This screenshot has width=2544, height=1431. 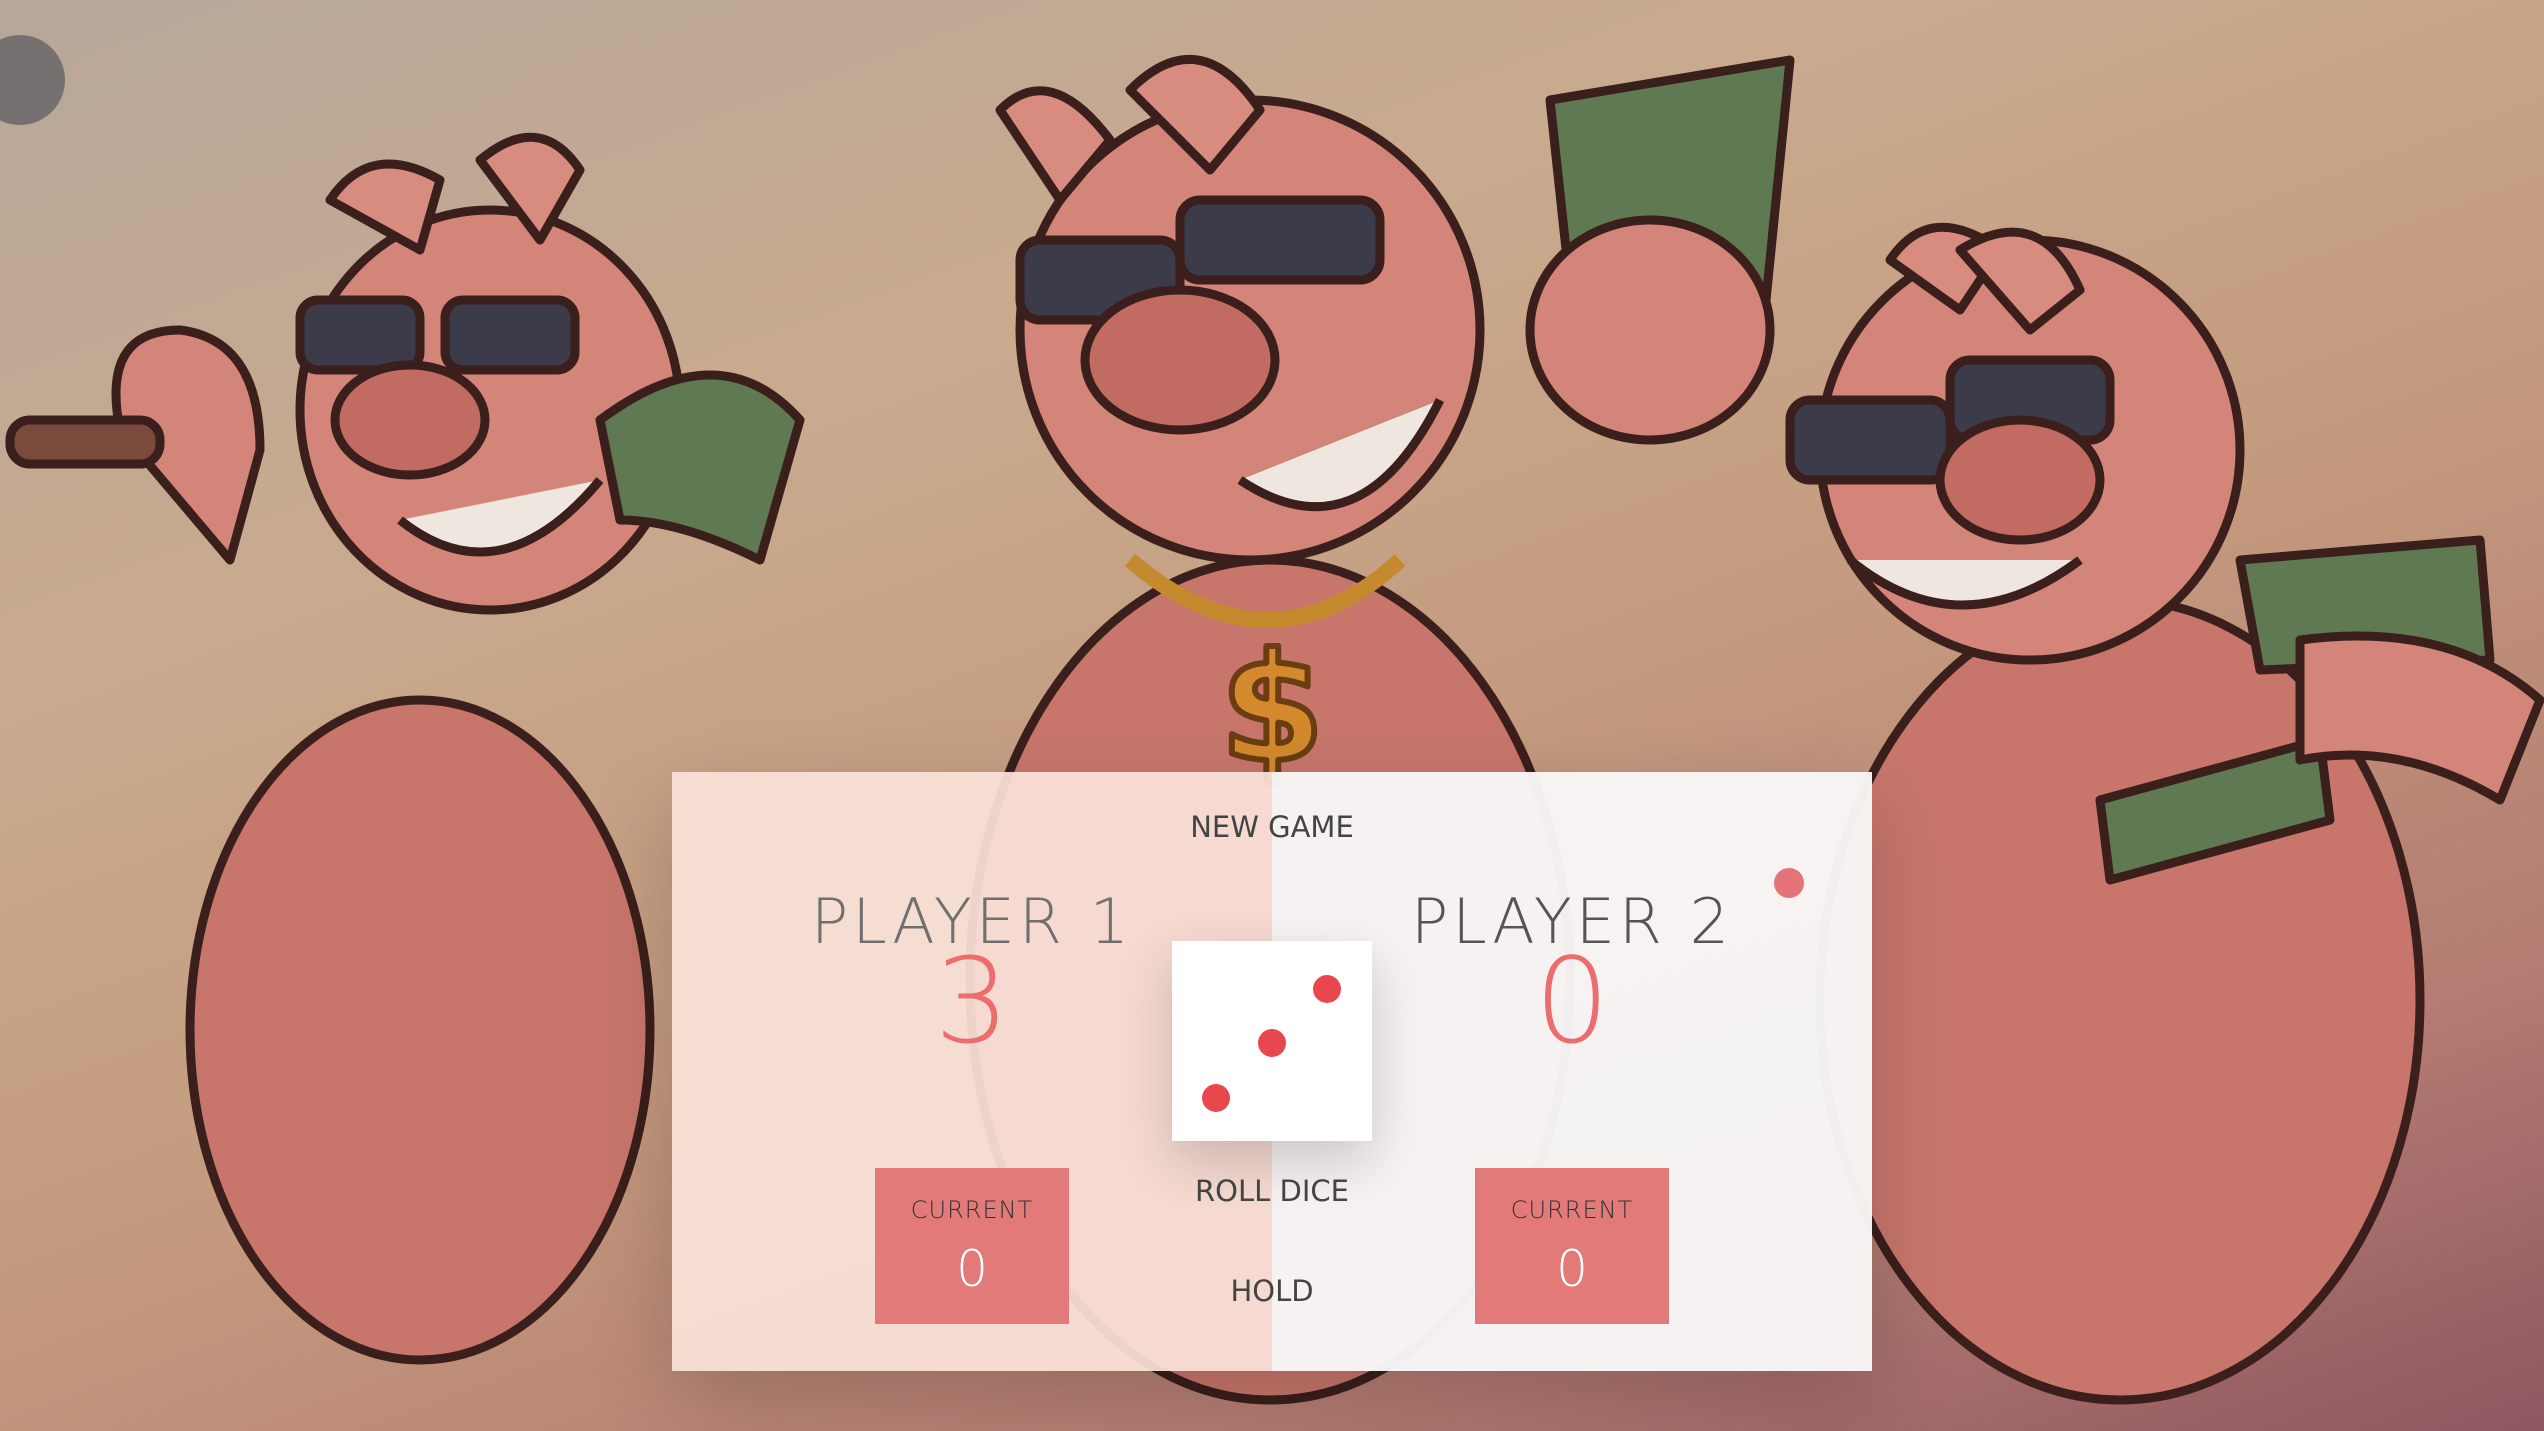 What do you see at coordinates (1271, 1291) in the screenshot?
I see `hold-button: HOLD` at bounding box center [1271, 1291].